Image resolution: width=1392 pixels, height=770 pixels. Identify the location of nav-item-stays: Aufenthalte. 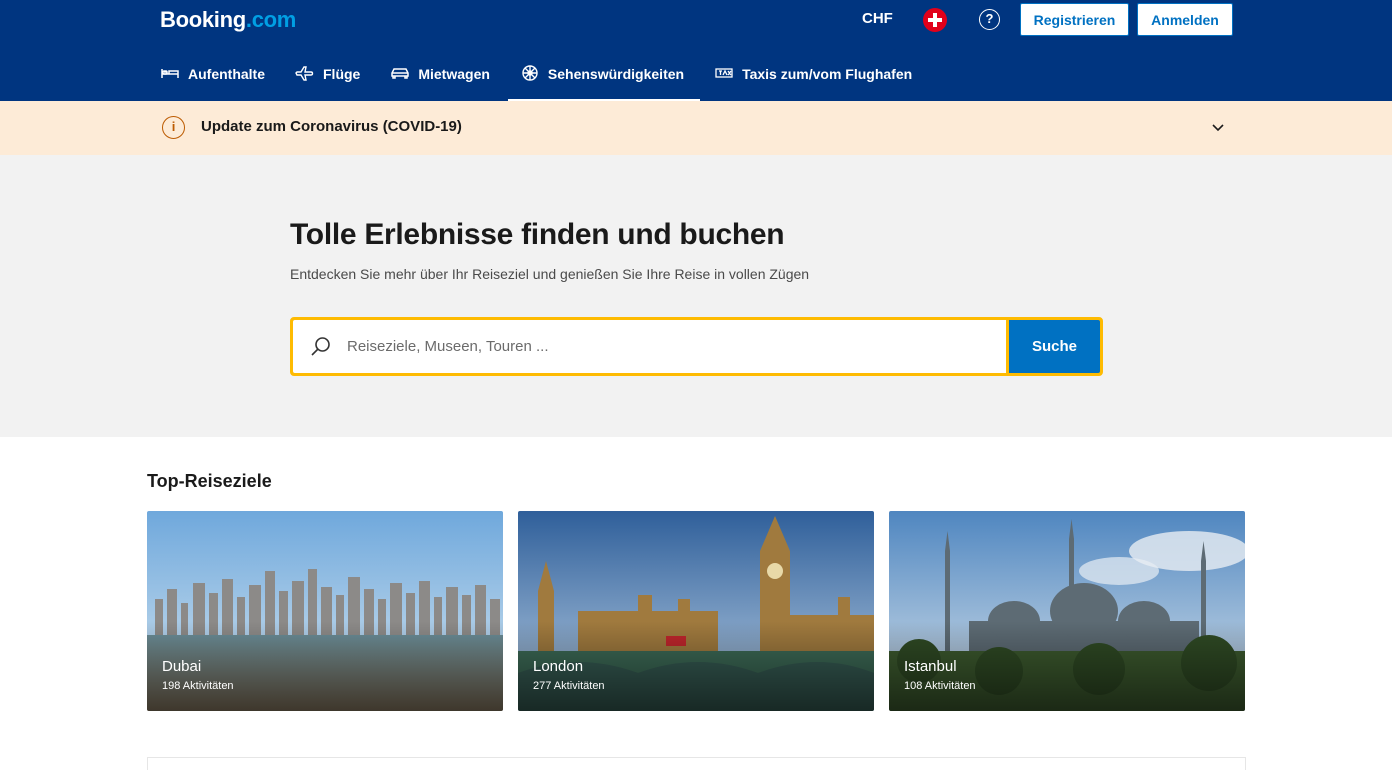
(212, 82).